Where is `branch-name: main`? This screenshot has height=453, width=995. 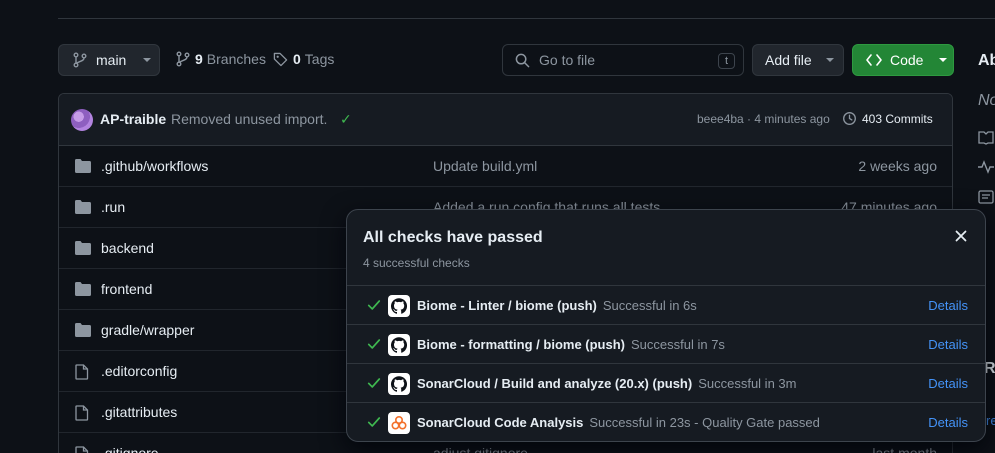 branch-name: main is located at coordinates (111, 60).